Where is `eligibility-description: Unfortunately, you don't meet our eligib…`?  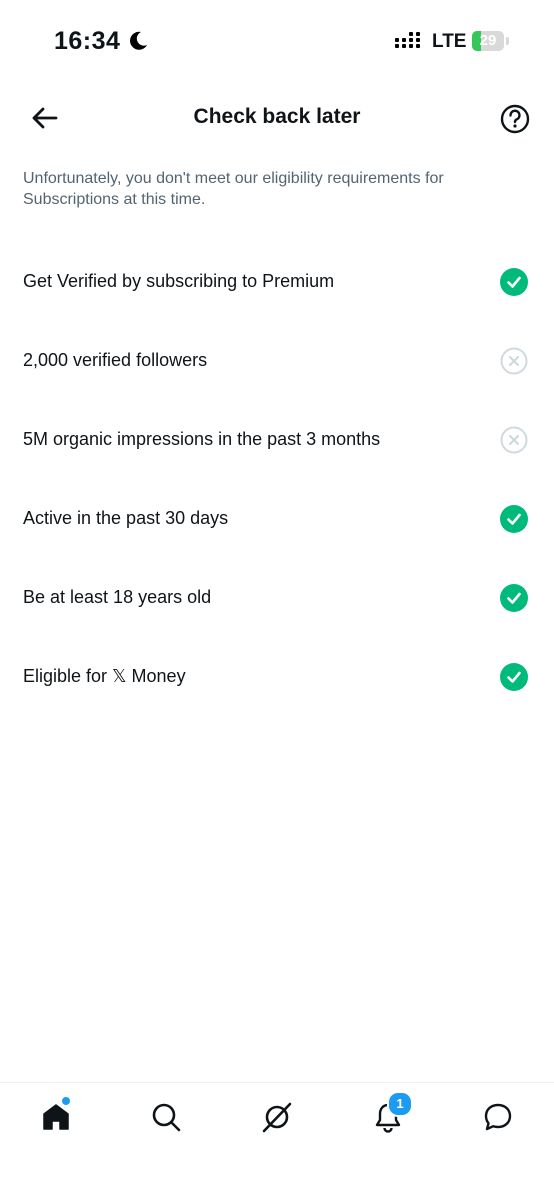 eligibility-description: Unfortunately, you don't meet our eligib… is located at coordinates (233, 189).